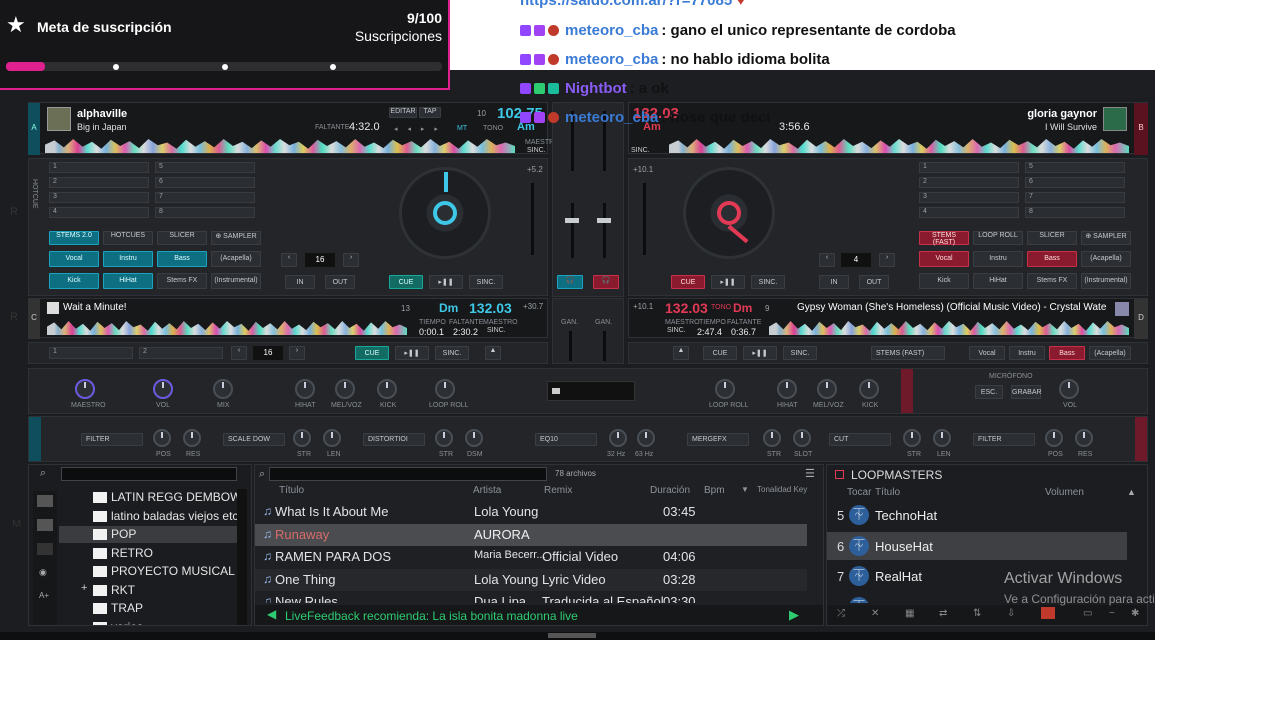 Image resolution: width=1275 pixels, height=720 pixels. What do you see at coordinates (566, 439) in the screenshot?
I see `master-fx-select: EQ10` at bounding box center [566, 439].